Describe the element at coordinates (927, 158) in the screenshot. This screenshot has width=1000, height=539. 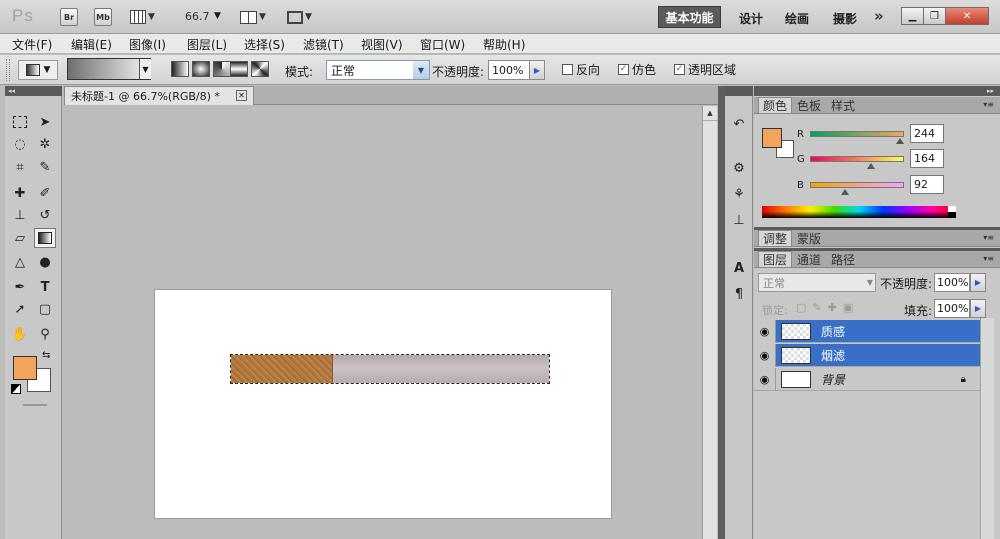
I see `green-input: 164` at that location.